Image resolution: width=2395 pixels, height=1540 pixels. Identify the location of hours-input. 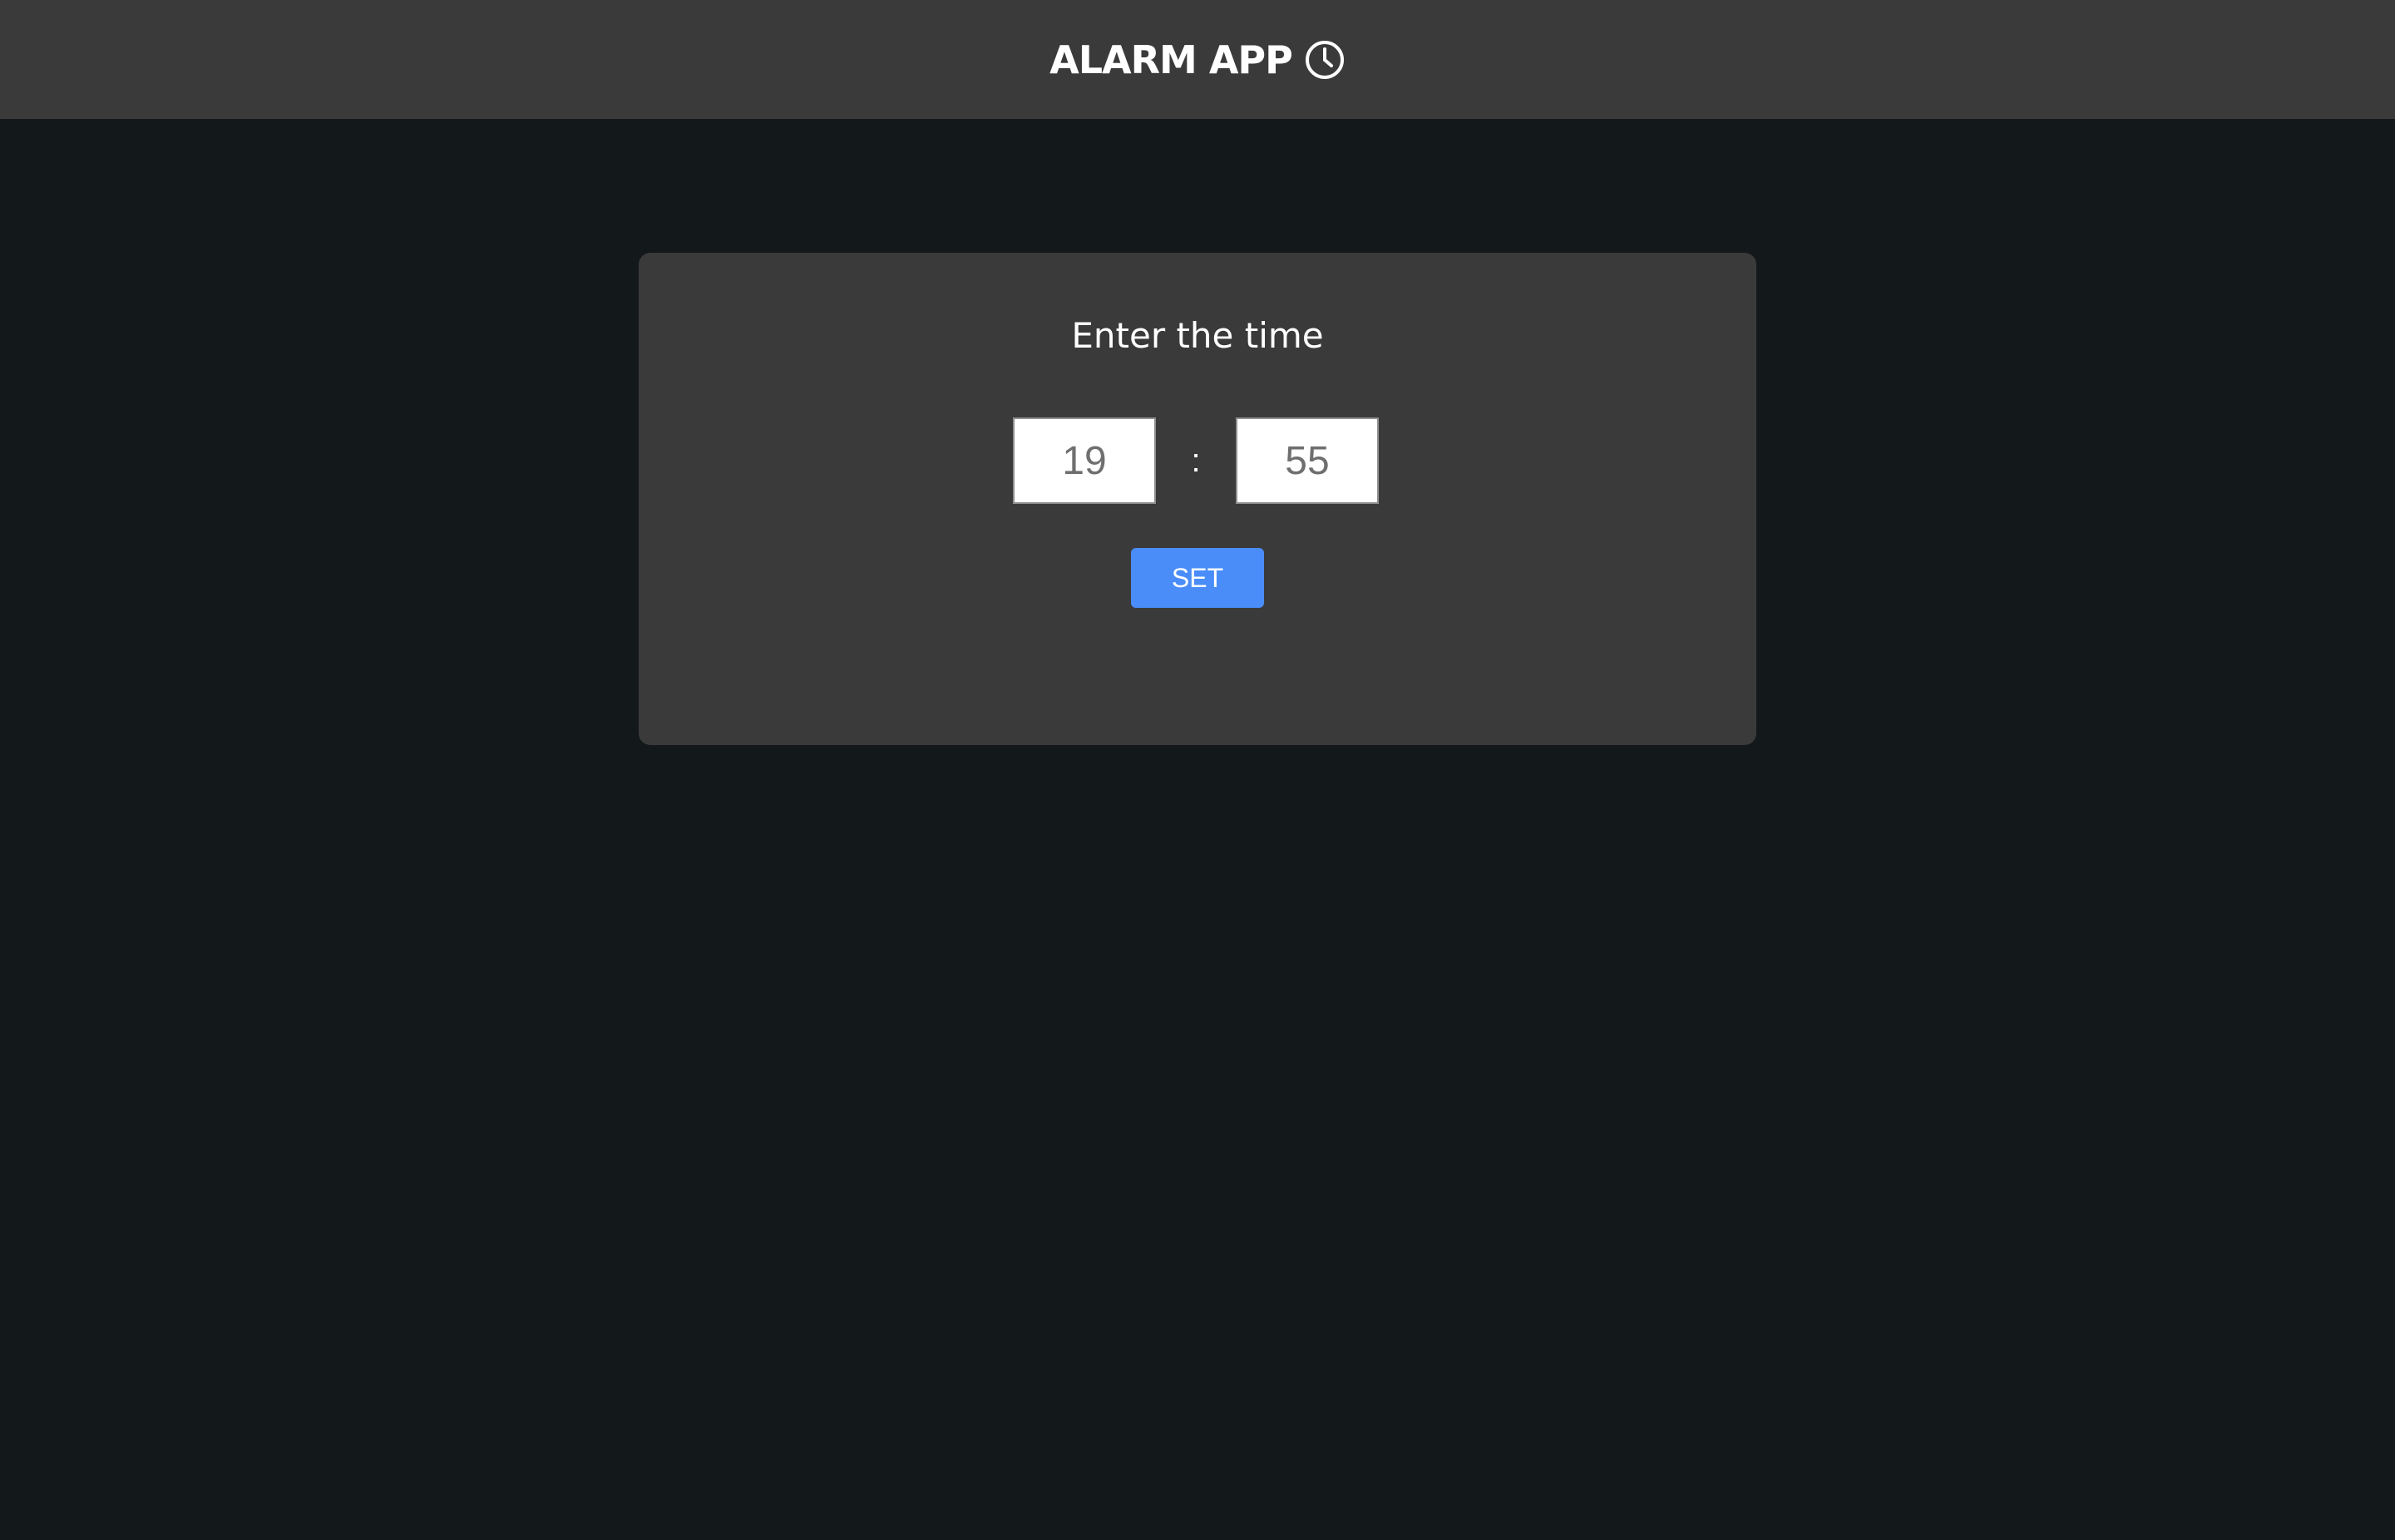
(1084, 460).